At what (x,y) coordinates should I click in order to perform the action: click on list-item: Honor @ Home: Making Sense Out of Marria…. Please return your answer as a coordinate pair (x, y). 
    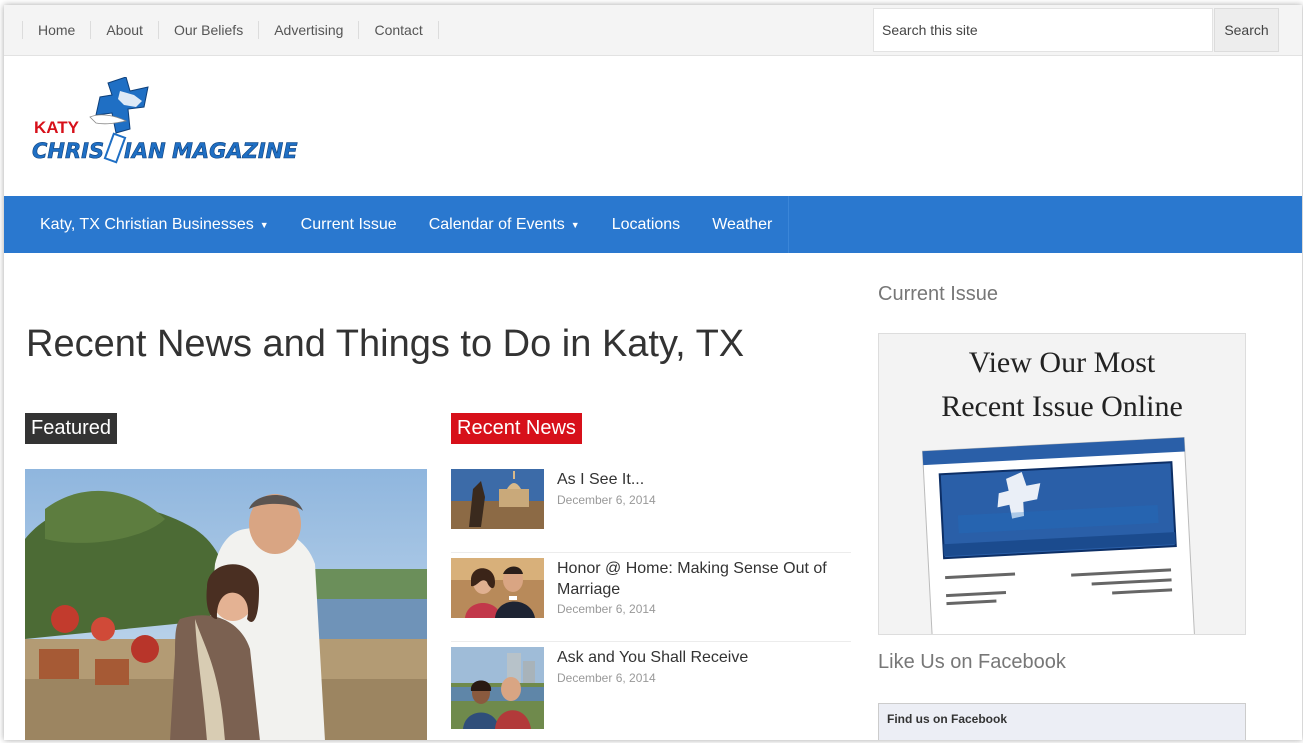
    Looking at the image, I should click on (651, 599).